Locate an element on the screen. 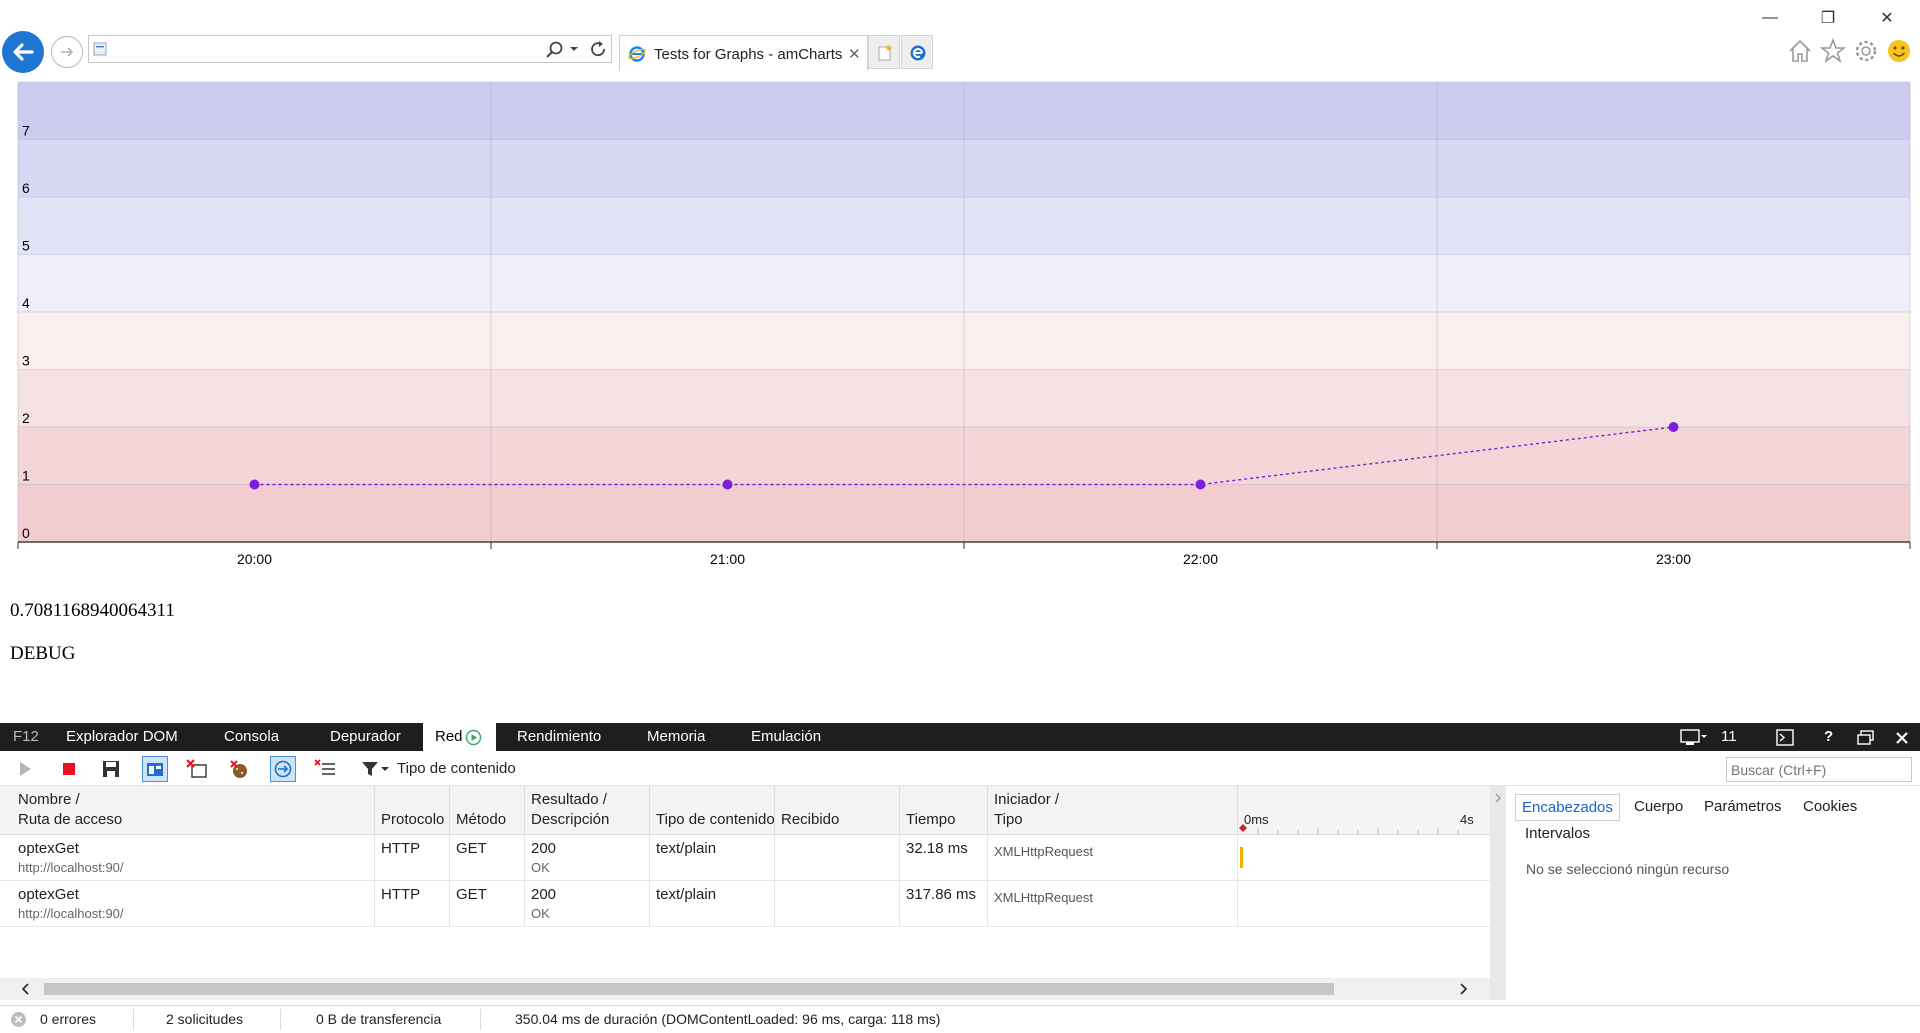  cell-timeline is located at coordinates (1364, 857).